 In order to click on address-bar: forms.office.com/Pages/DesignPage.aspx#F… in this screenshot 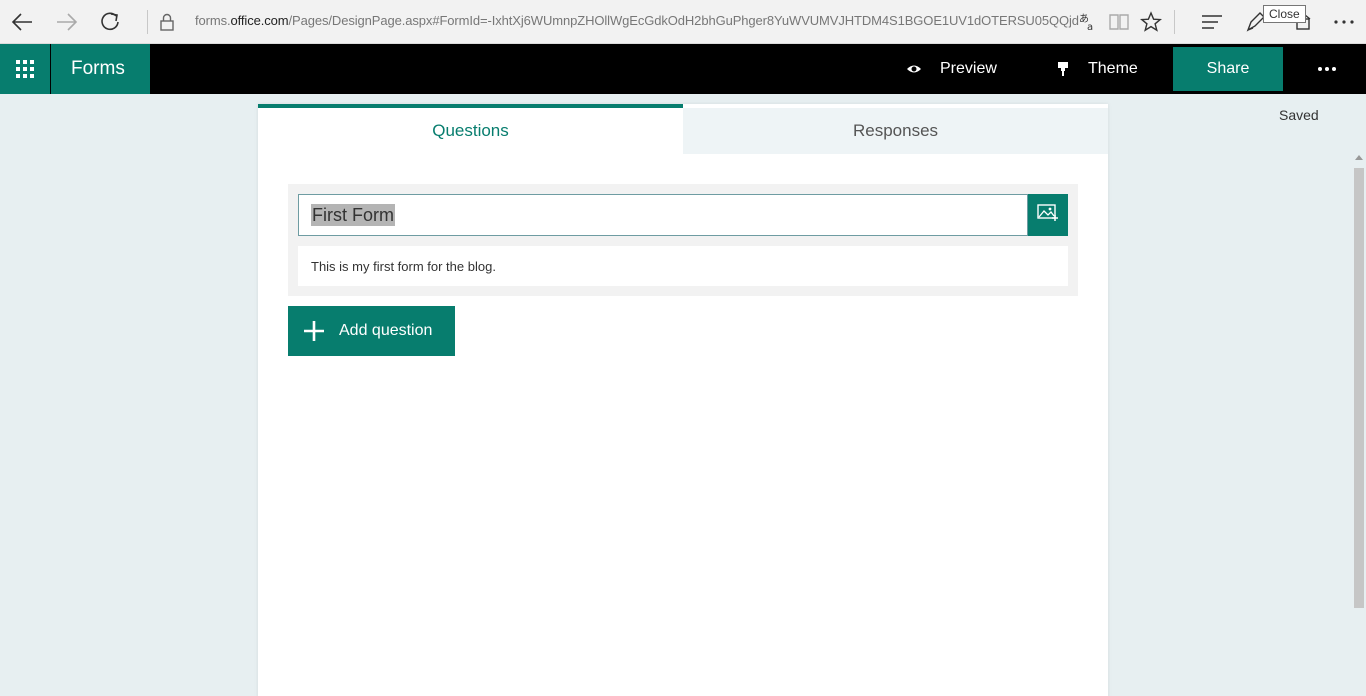, I will do `click(637, 20)`.